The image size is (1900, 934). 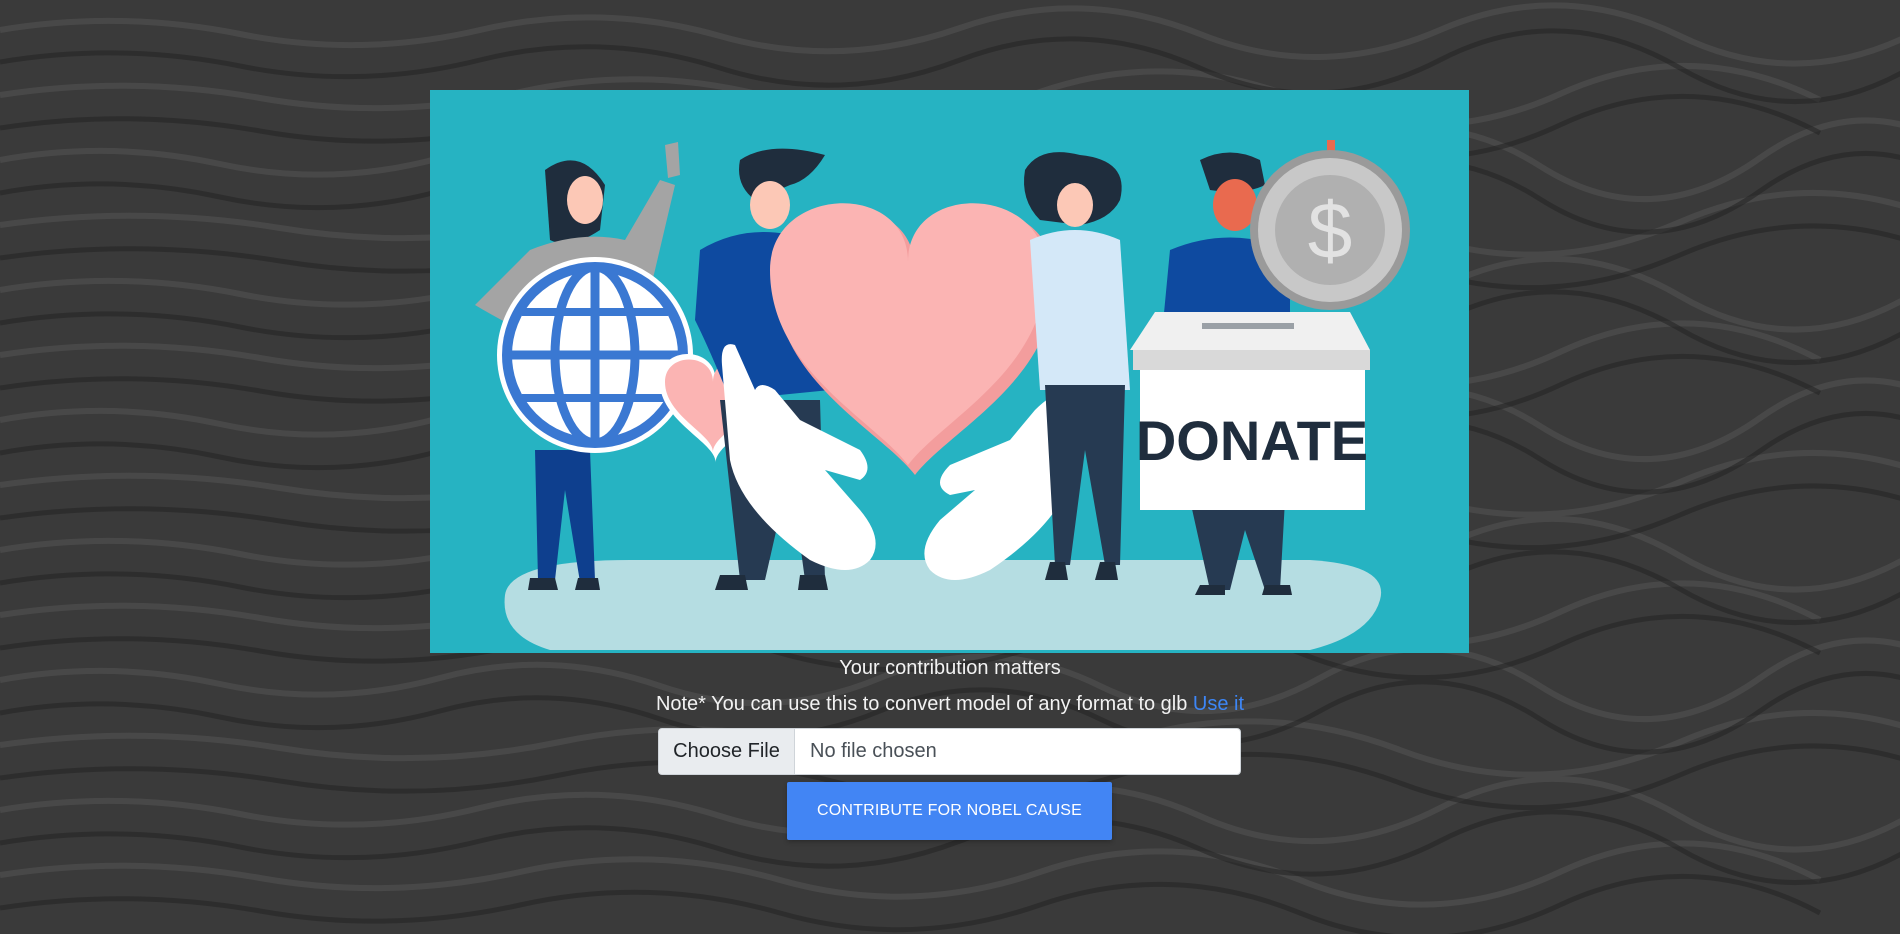 What do you see at coordinates (1218, 704) in the screenshot?
I see `use-it-link: Use it` at bounding box center [1218, 704].